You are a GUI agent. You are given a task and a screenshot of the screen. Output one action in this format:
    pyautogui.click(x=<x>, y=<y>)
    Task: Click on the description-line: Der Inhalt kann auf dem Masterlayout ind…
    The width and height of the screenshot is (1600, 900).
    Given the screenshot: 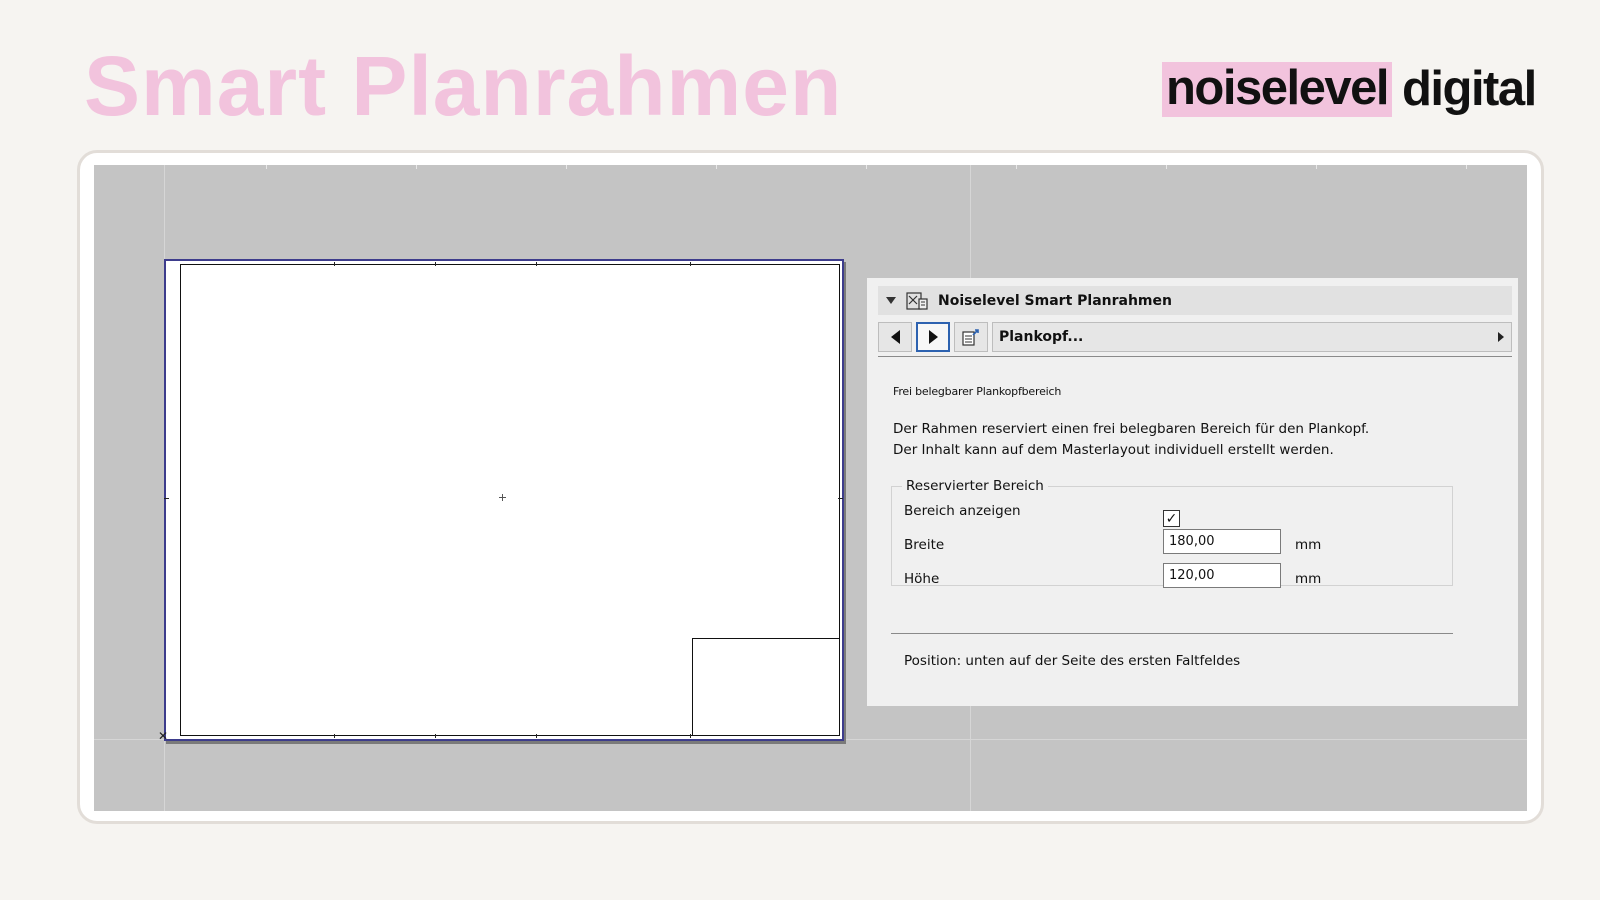 What is the action you would take?
    pyautogui.click(x=1113, y=450)
    